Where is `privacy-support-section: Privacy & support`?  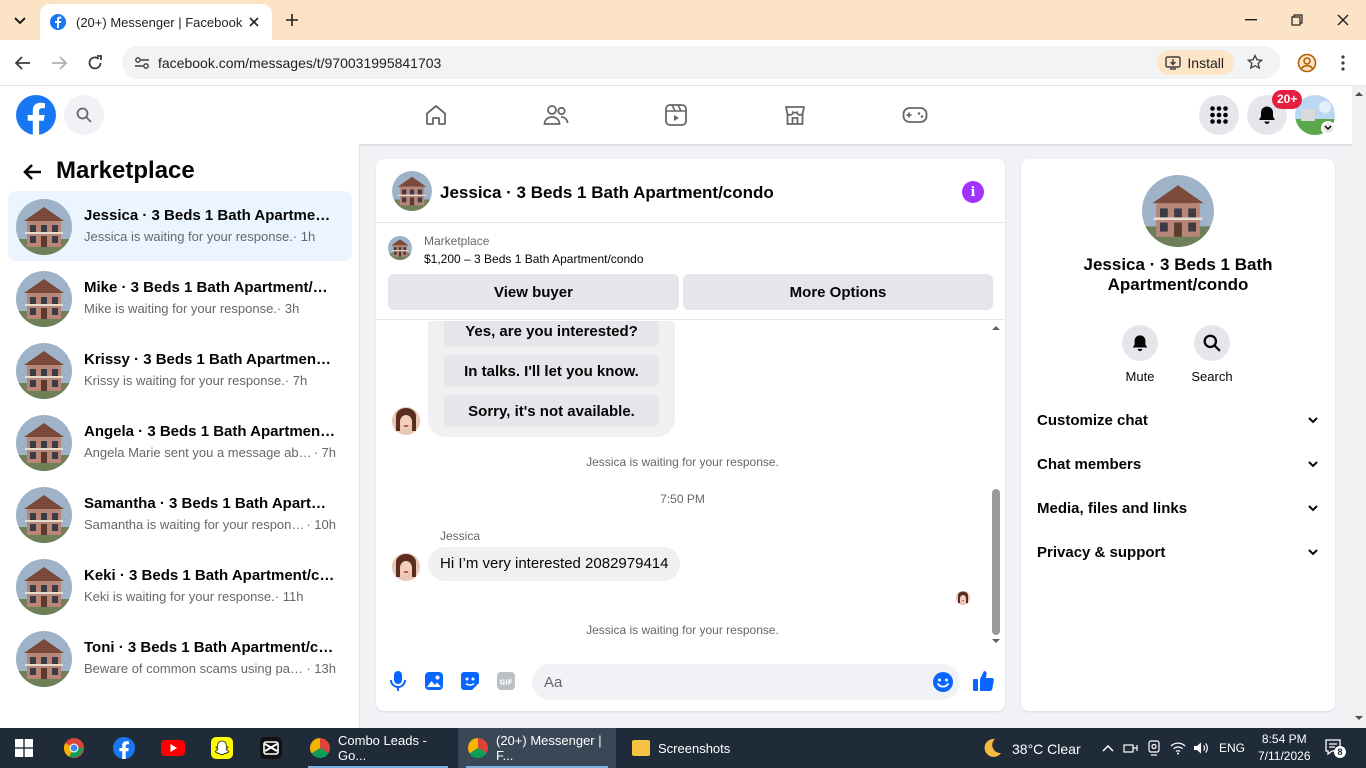 privacy-support-section: Privacy & support is located at coordinates (1178, 552).